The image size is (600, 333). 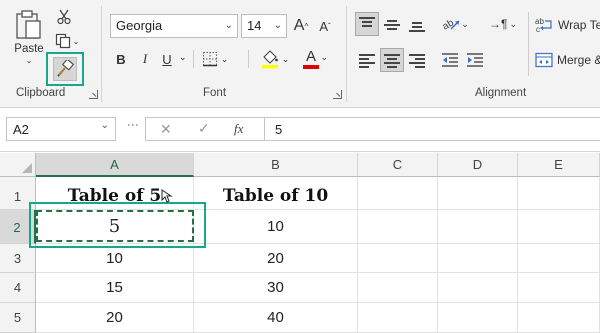 I want to click on wrap-text-button: ab c Wrap Te, so click(x=567, y=25).